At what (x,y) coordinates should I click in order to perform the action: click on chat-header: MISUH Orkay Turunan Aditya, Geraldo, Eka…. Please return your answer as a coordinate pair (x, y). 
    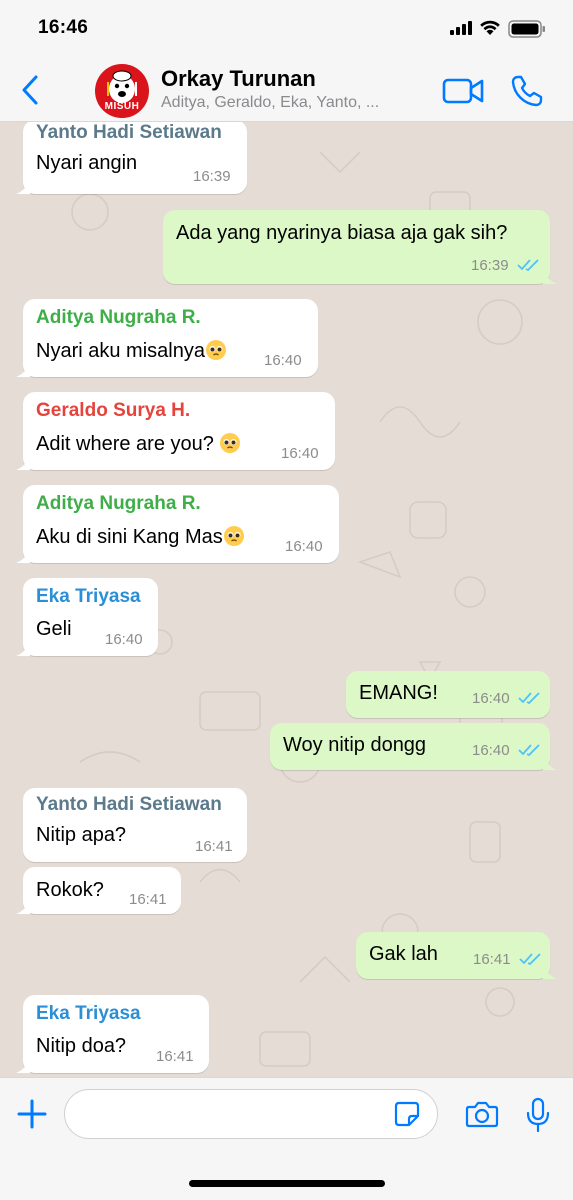
    Looking at the image, I should click on (286, 90).